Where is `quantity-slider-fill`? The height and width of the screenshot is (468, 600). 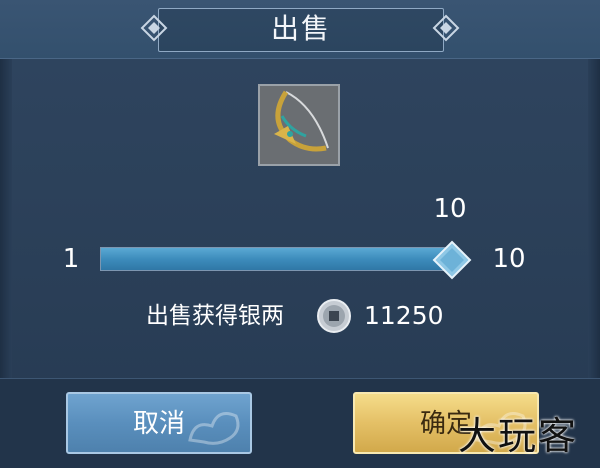 quantity-slider-fill is located at coordinates (276, 259).